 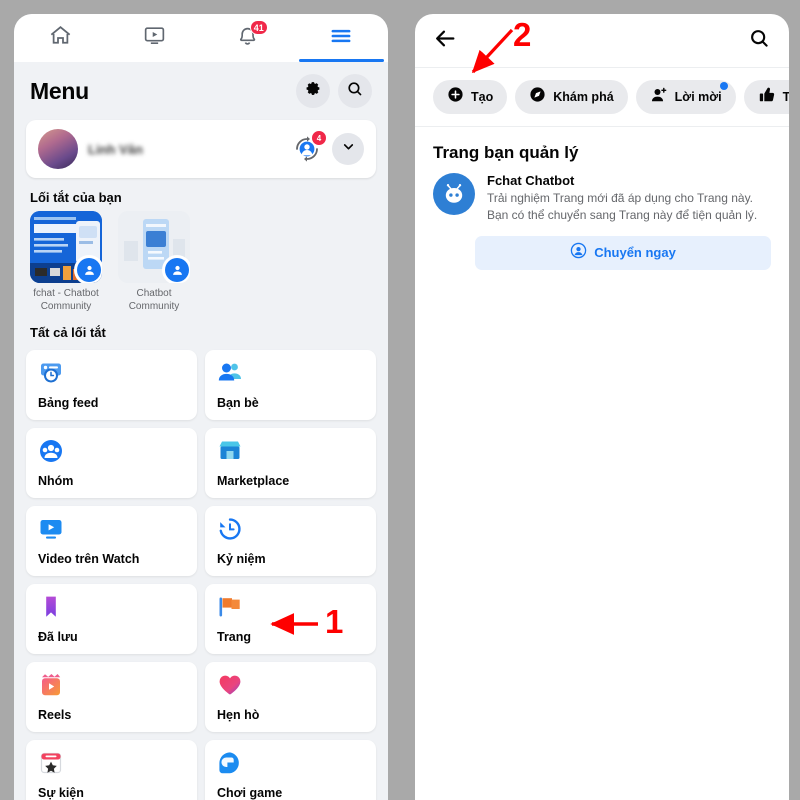 What do you see at coordinates (59, 90) in the screenshot?
I see `page-title: Menu` at bounding box center [59, 90].